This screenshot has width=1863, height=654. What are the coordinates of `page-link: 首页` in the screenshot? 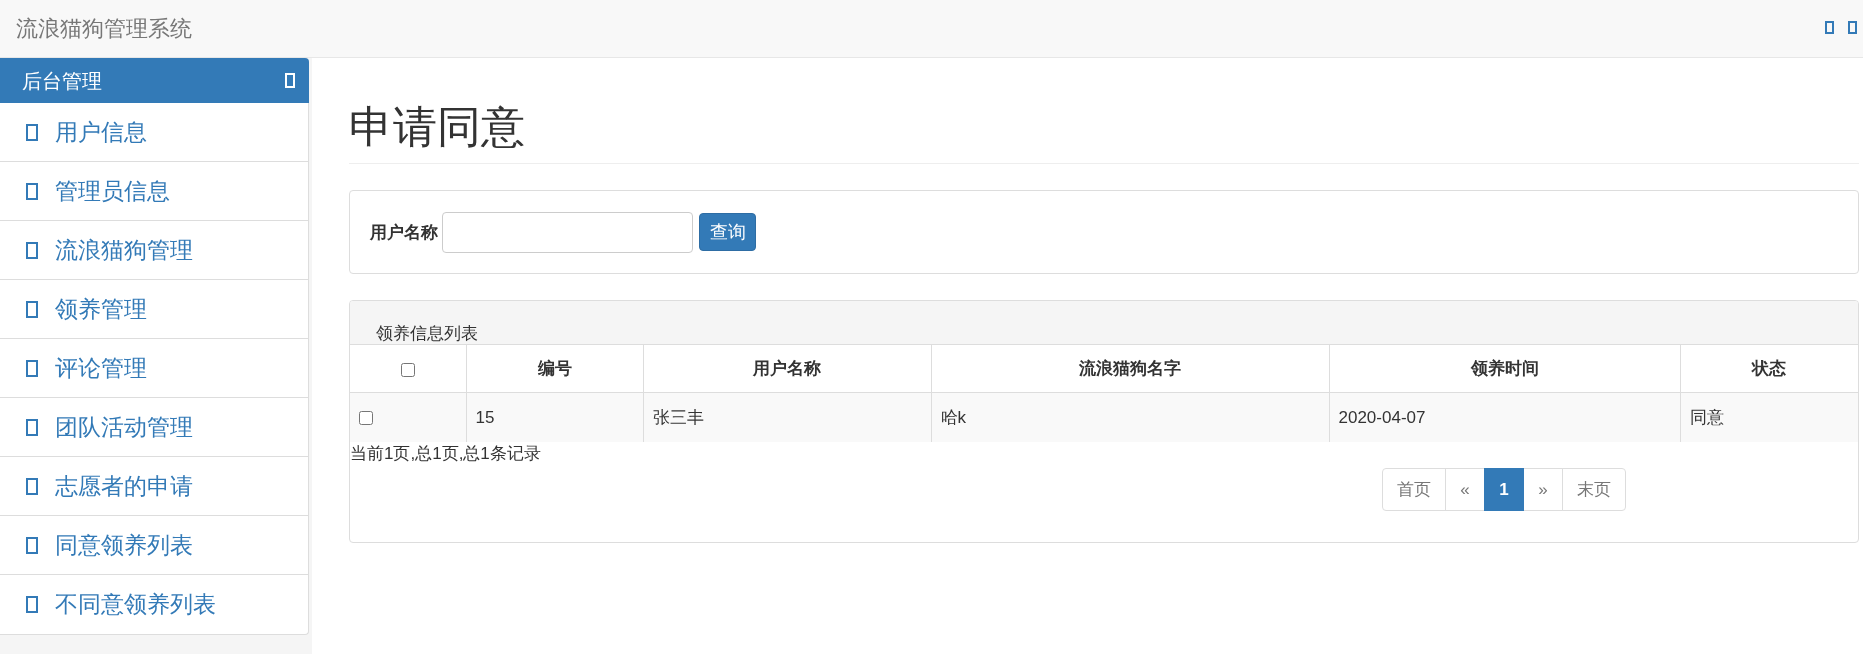 It's located at (1414, 489).